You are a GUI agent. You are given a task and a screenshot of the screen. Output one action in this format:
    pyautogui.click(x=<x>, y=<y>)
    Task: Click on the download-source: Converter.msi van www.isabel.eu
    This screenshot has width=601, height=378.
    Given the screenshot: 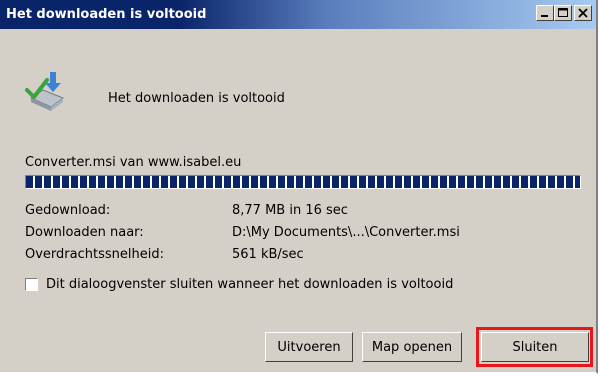 What is the action you would take?
    pyautogui.click(x=133, y=162)
    